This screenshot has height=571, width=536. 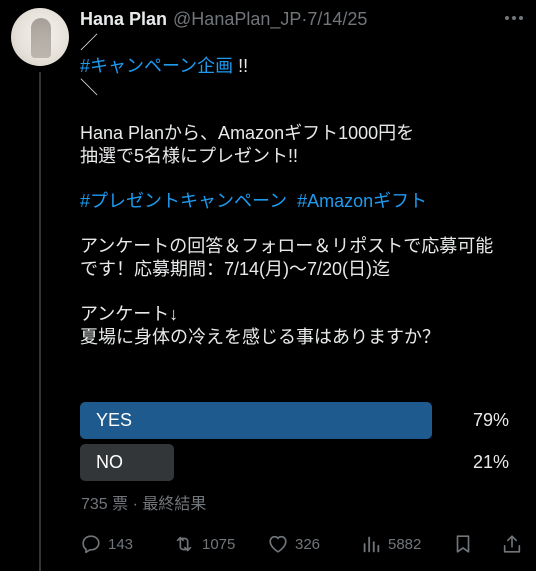 I want to click on poll-percent-no: 21%, so click(x=490, y=462).